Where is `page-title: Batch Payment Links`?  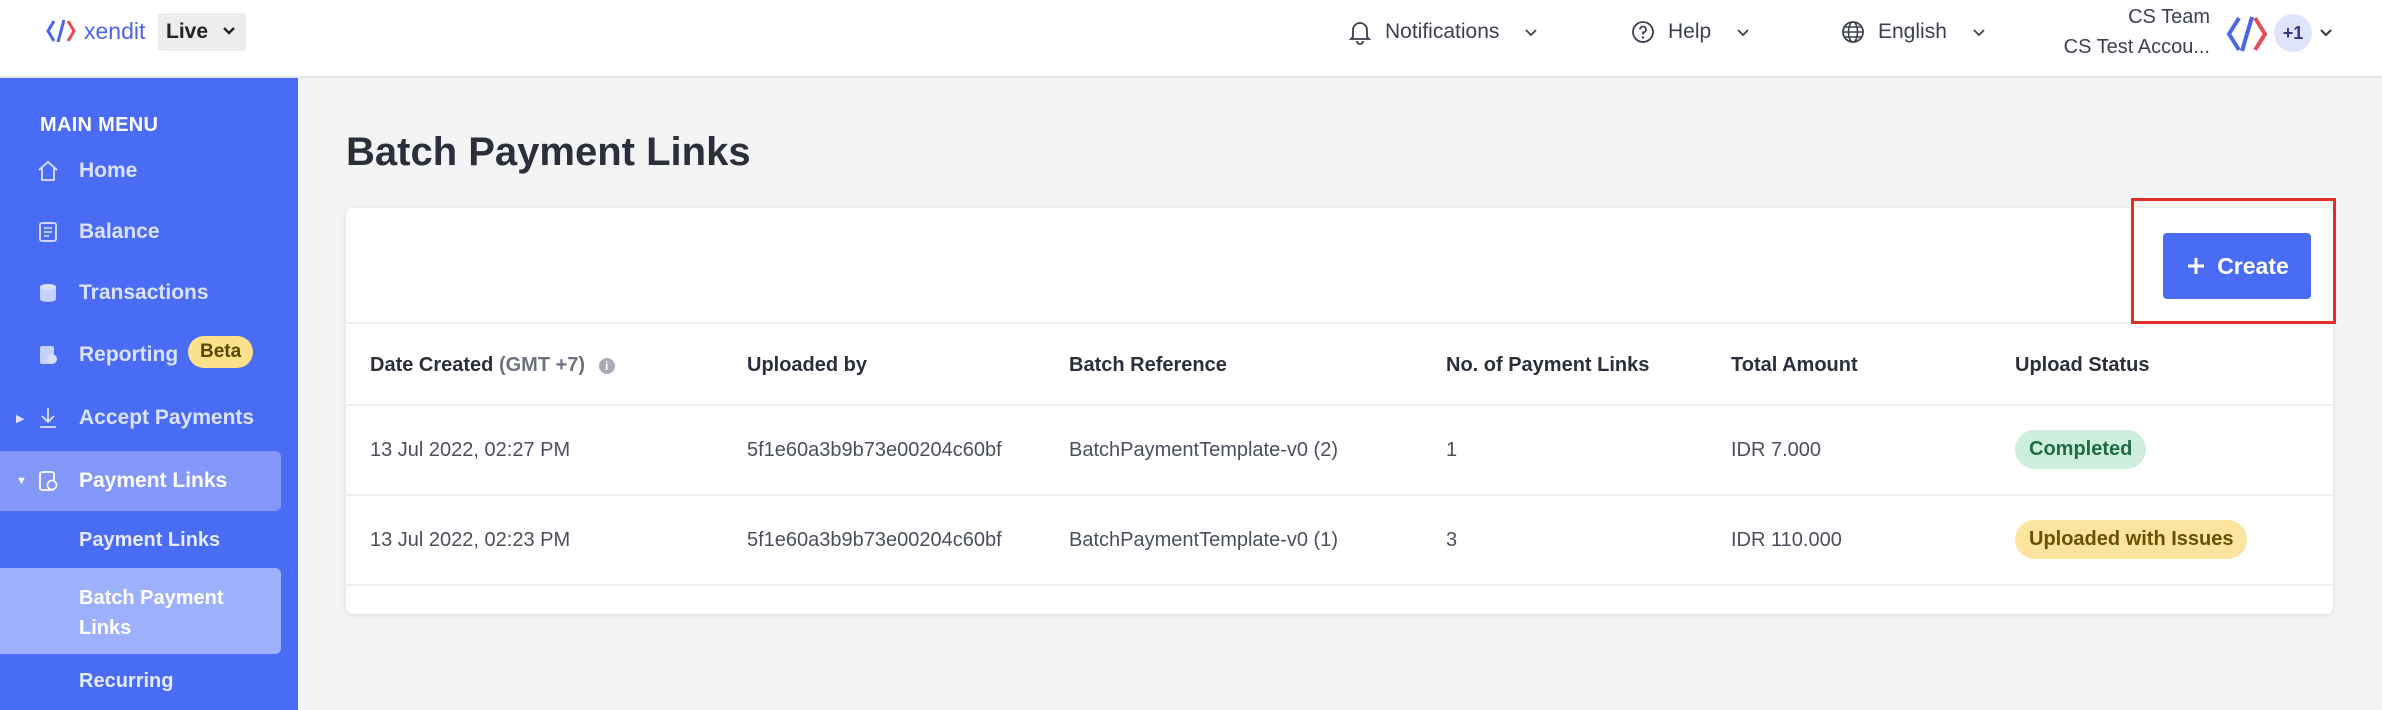
page-title: Batch Payment Links is located at coordinates (548, 152).